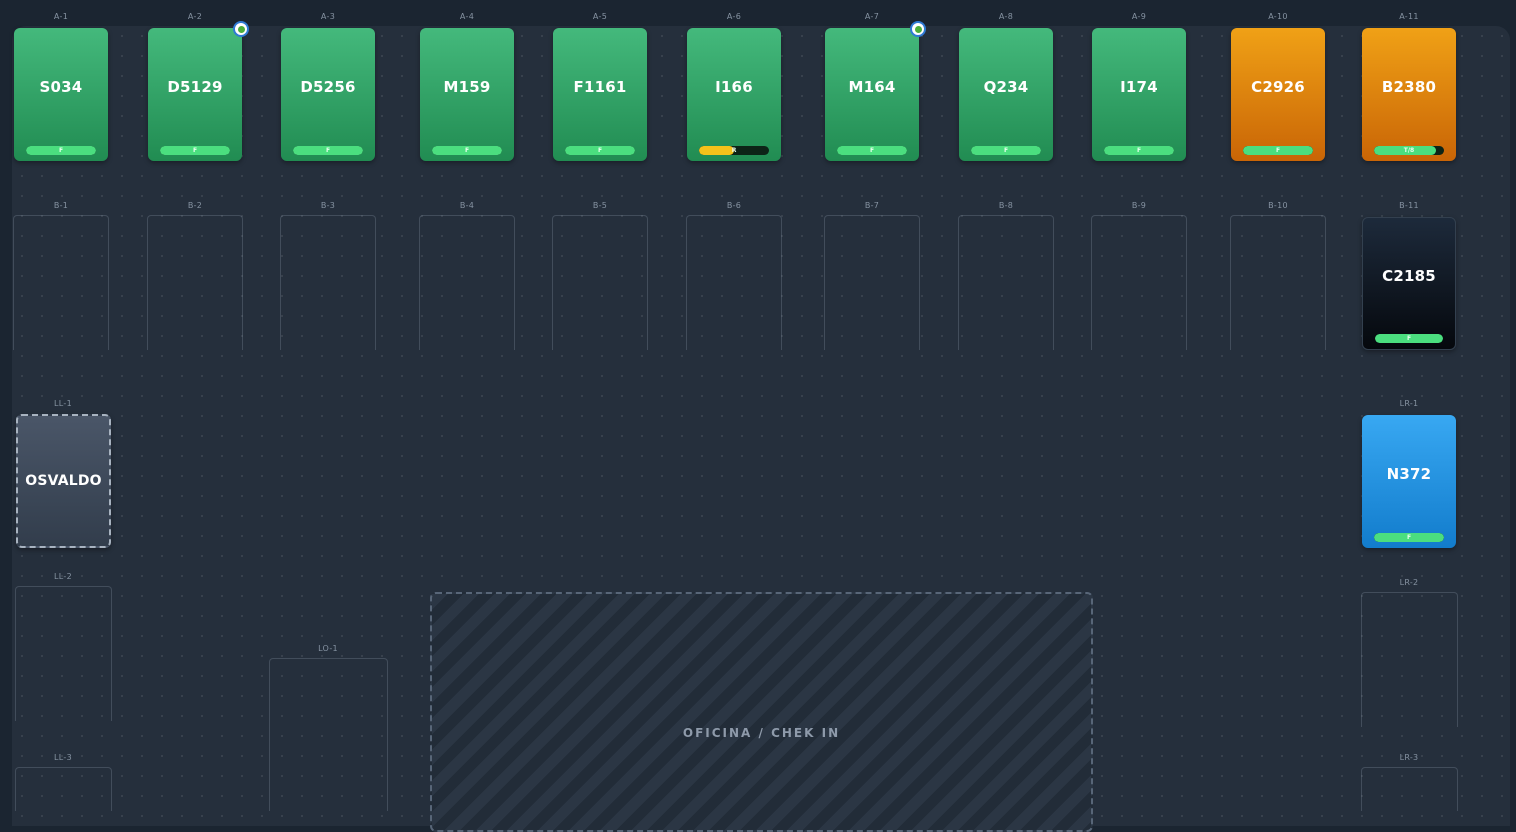 Image resolution: width=1516 pixels, height=832 pixels. Describe the element at coordinates (328, 205) in the screenshot. I see `slot-label-b3: B-3` at that location.